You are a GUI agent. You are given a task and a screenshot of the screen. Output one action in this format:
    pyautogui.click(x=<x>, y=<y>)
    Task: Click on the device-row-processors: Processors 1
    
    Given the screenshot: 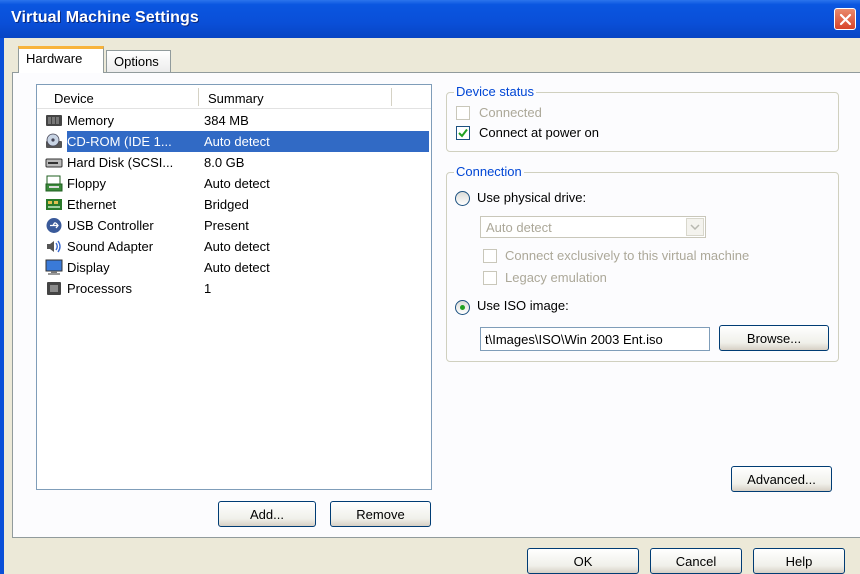 What is the action you would take?
    pyautogui.click(x=234, y=288)
    